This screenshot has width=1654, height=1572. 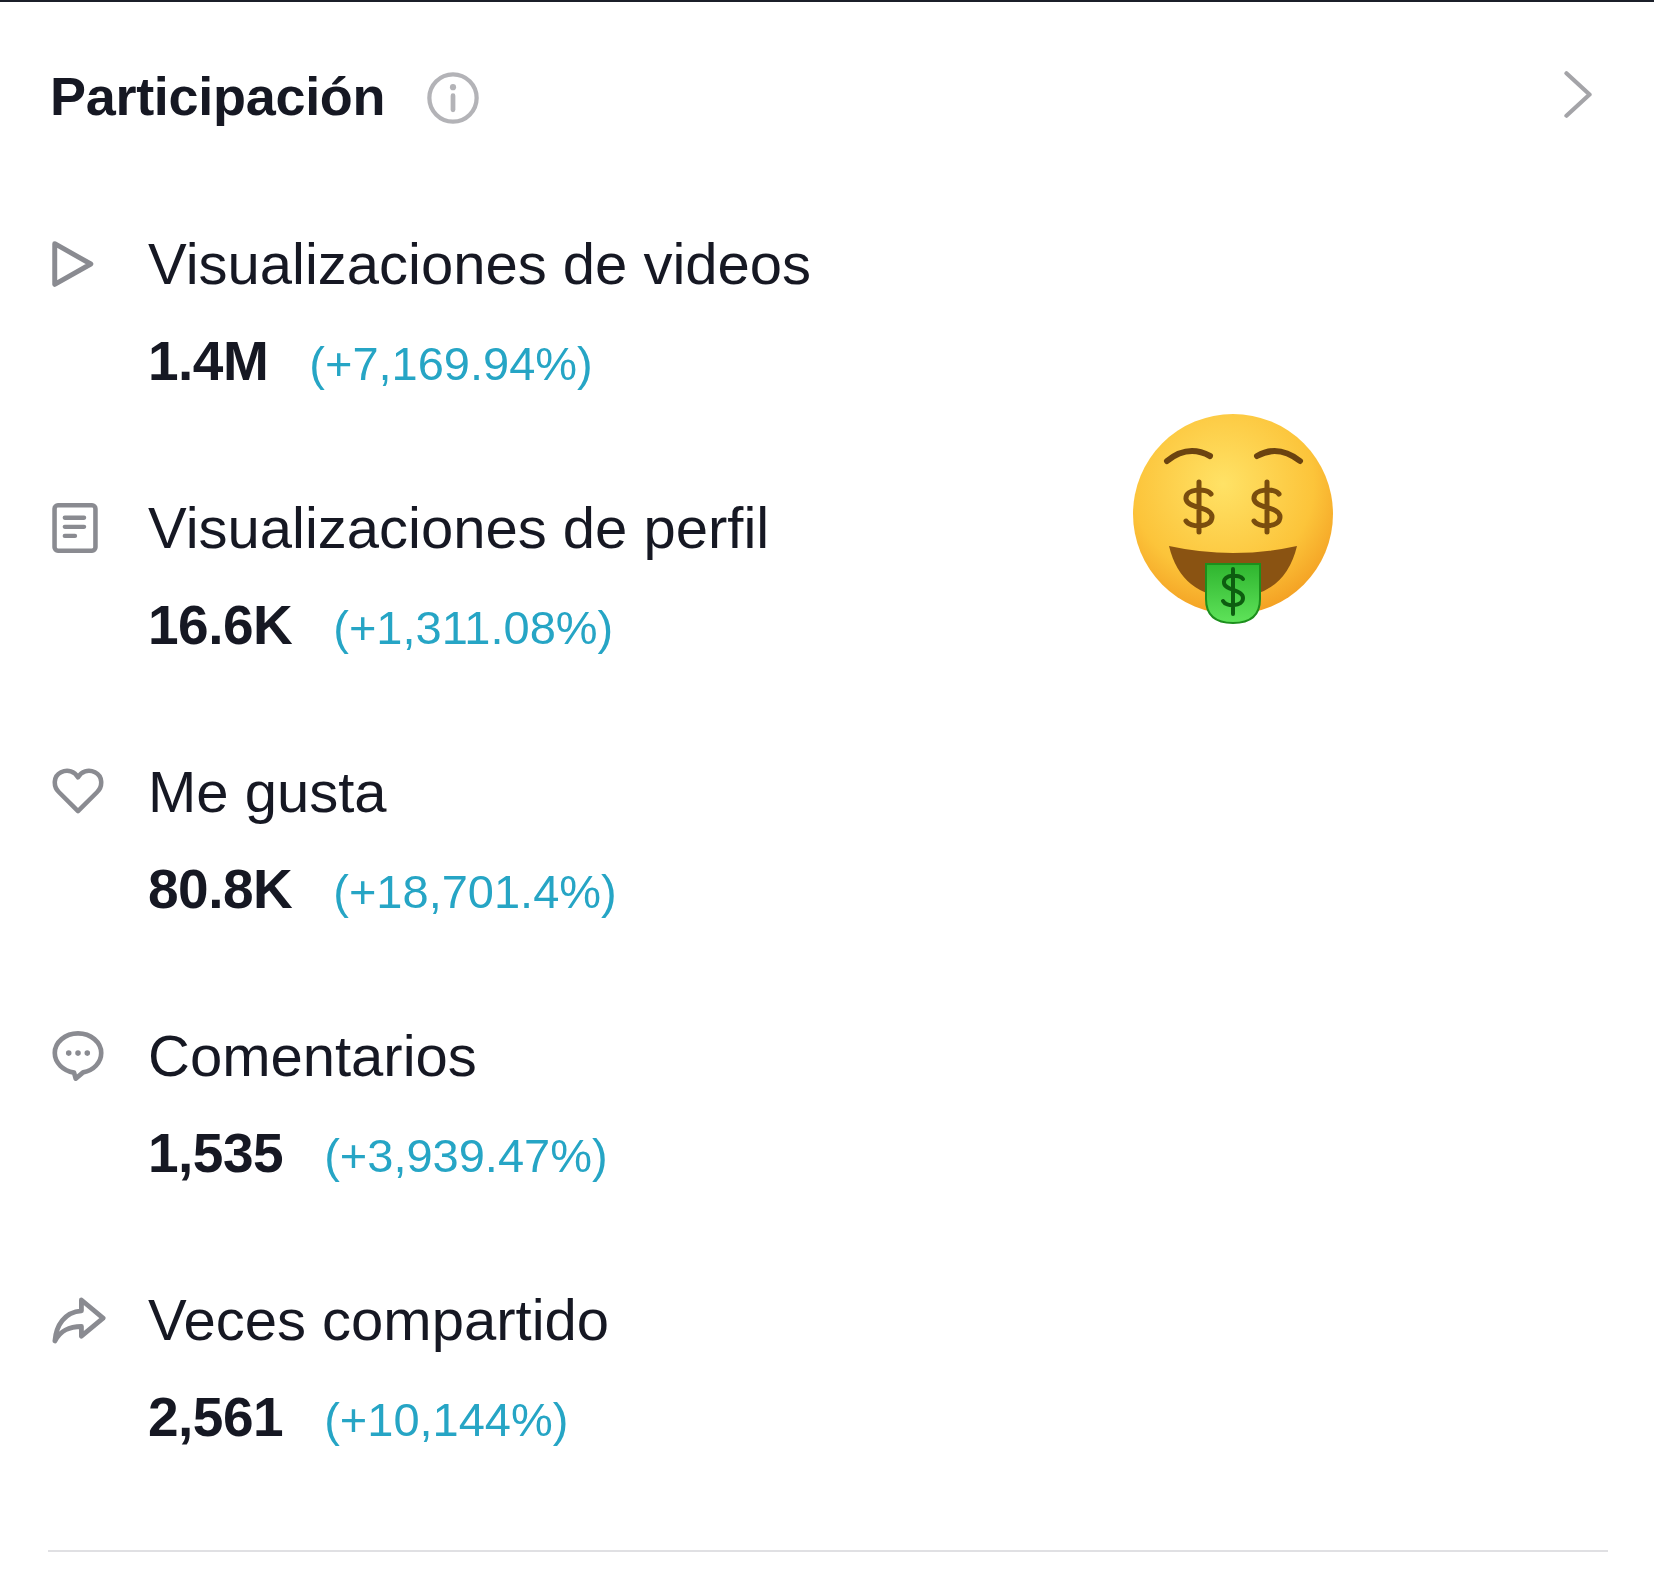 What do you see at coordinates (312, 1056) in the screenshot?
I see `metric-label: Comentarios` at bounding box center [312, 1056].